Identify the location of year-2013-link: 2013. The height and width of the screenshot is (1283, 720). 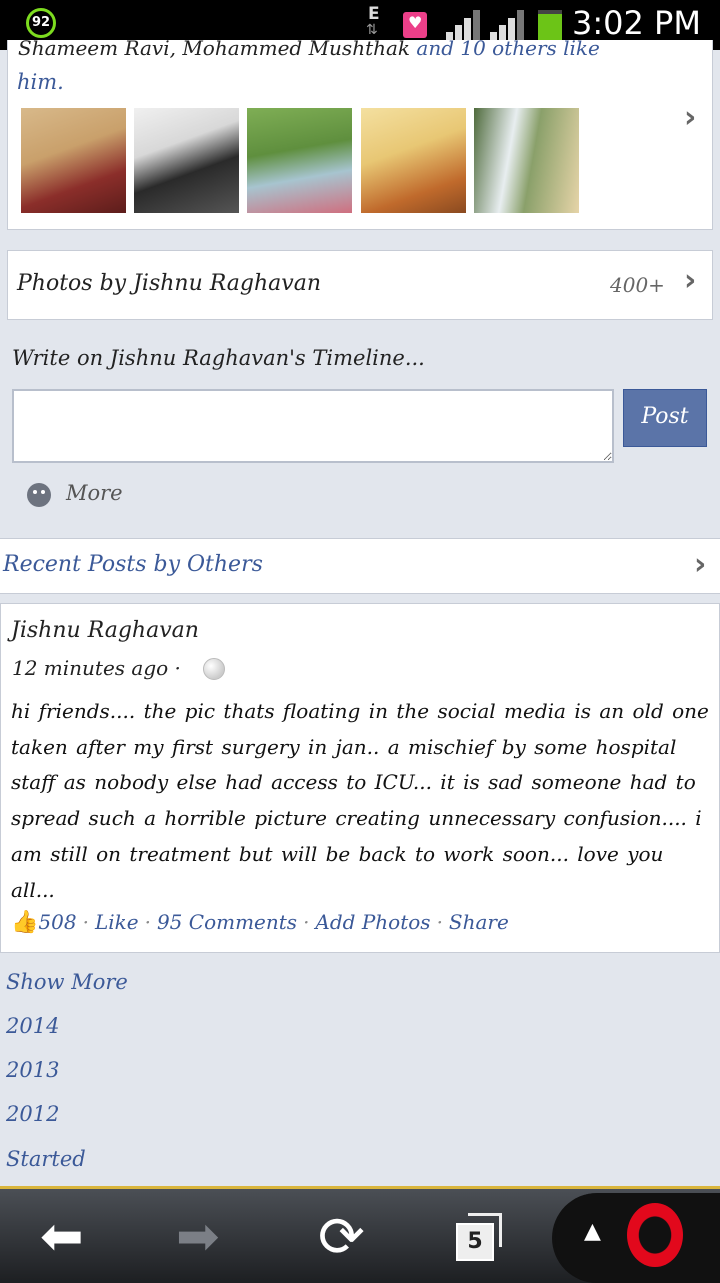
(32, 1070).